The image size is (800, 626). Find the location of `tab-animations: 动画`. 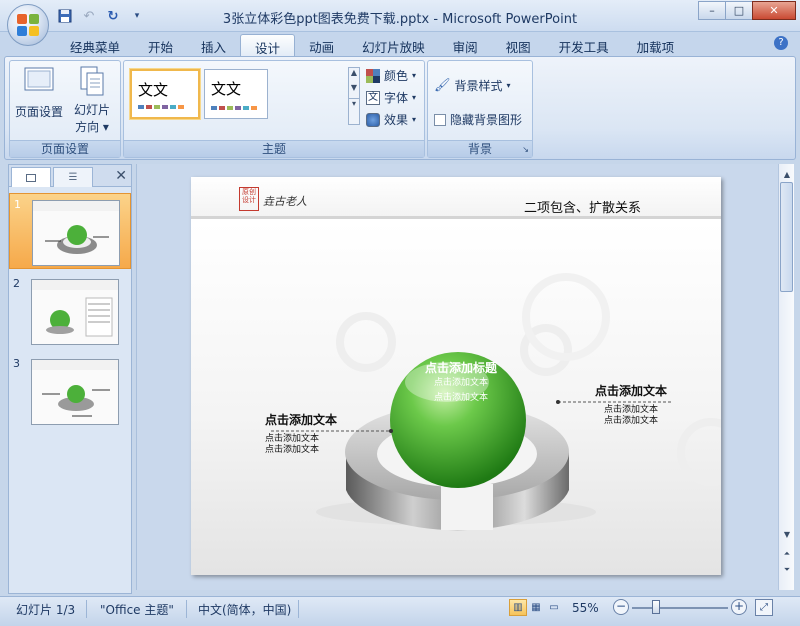

tab-animations: 动画 is located at coordinates (321, 45).